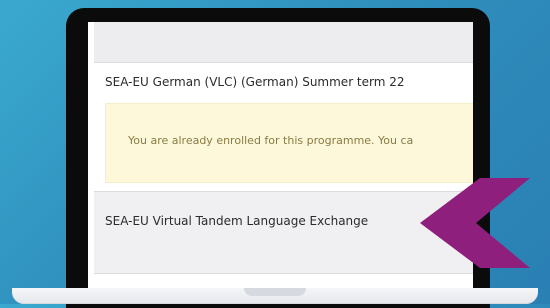 The height and width of the screenshot is (308, 550). I want to click on course-title-virtual-tandem: SEA-EU Virtual Tandem Language Exchange, so click(236, 221).